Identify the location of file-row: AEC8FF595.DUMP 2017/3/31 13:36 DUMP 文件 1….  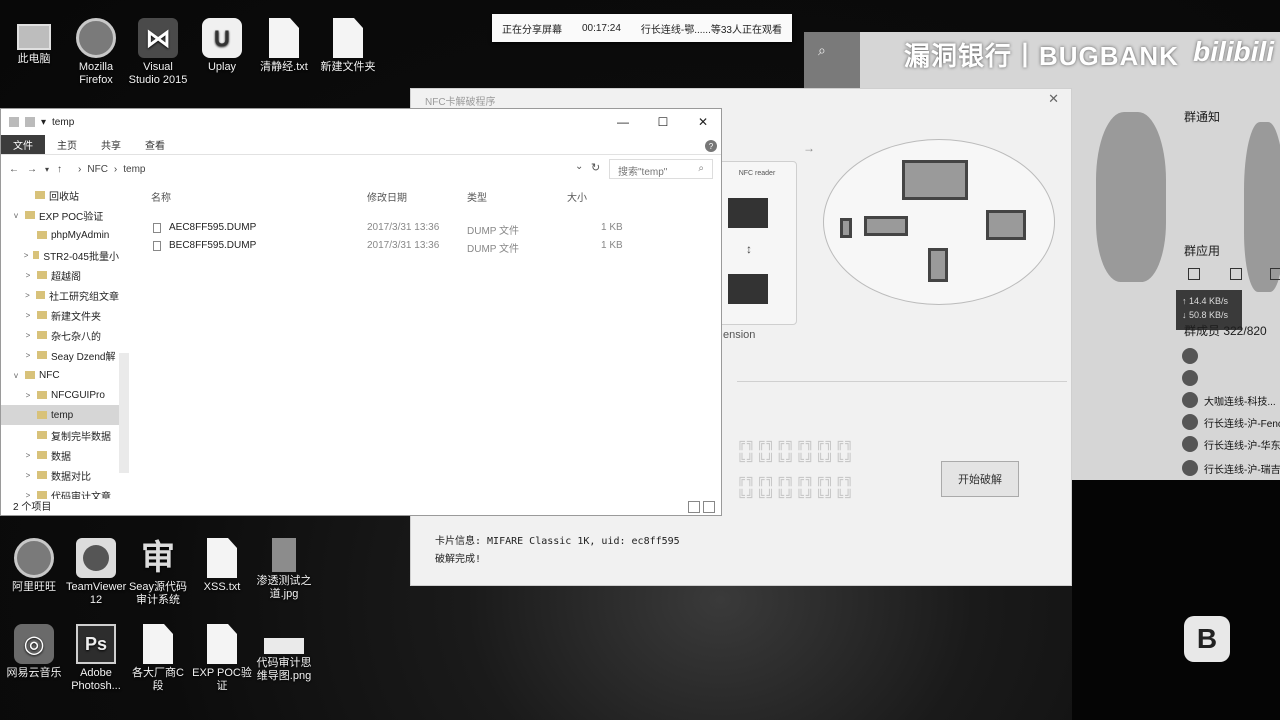
(391, 228).